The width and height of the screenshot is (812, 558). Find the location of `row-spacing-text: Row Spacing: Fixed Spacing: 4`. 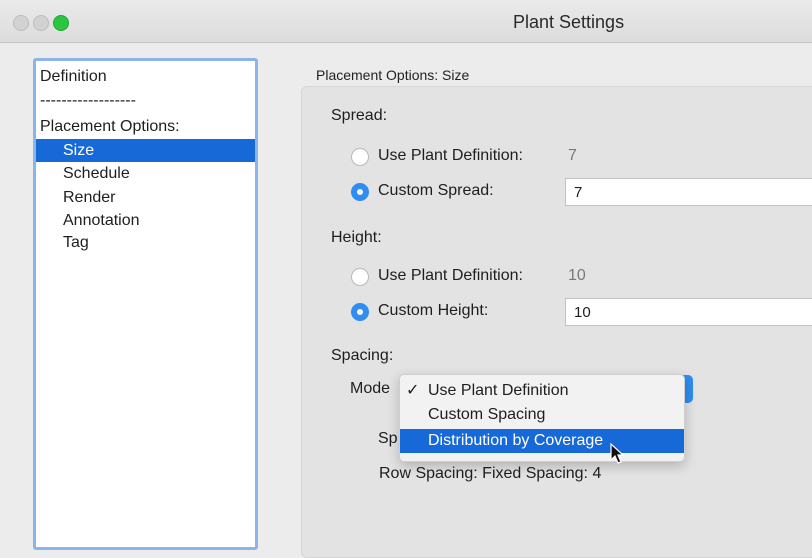

row-spacing-text: Row Spacing: Fixed Spacing: 4 is located at coordinates (490, 473).